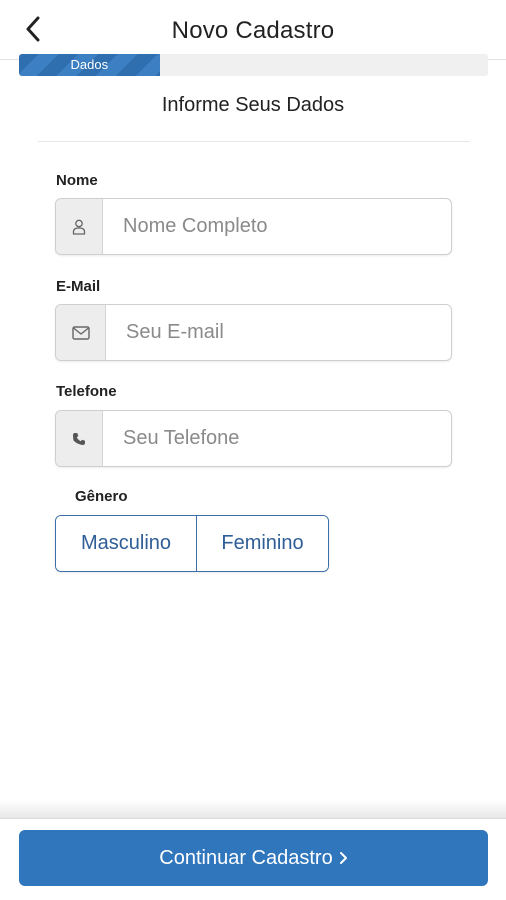  I want to click on app-header: Novo Cadastro, so click(253, 30).